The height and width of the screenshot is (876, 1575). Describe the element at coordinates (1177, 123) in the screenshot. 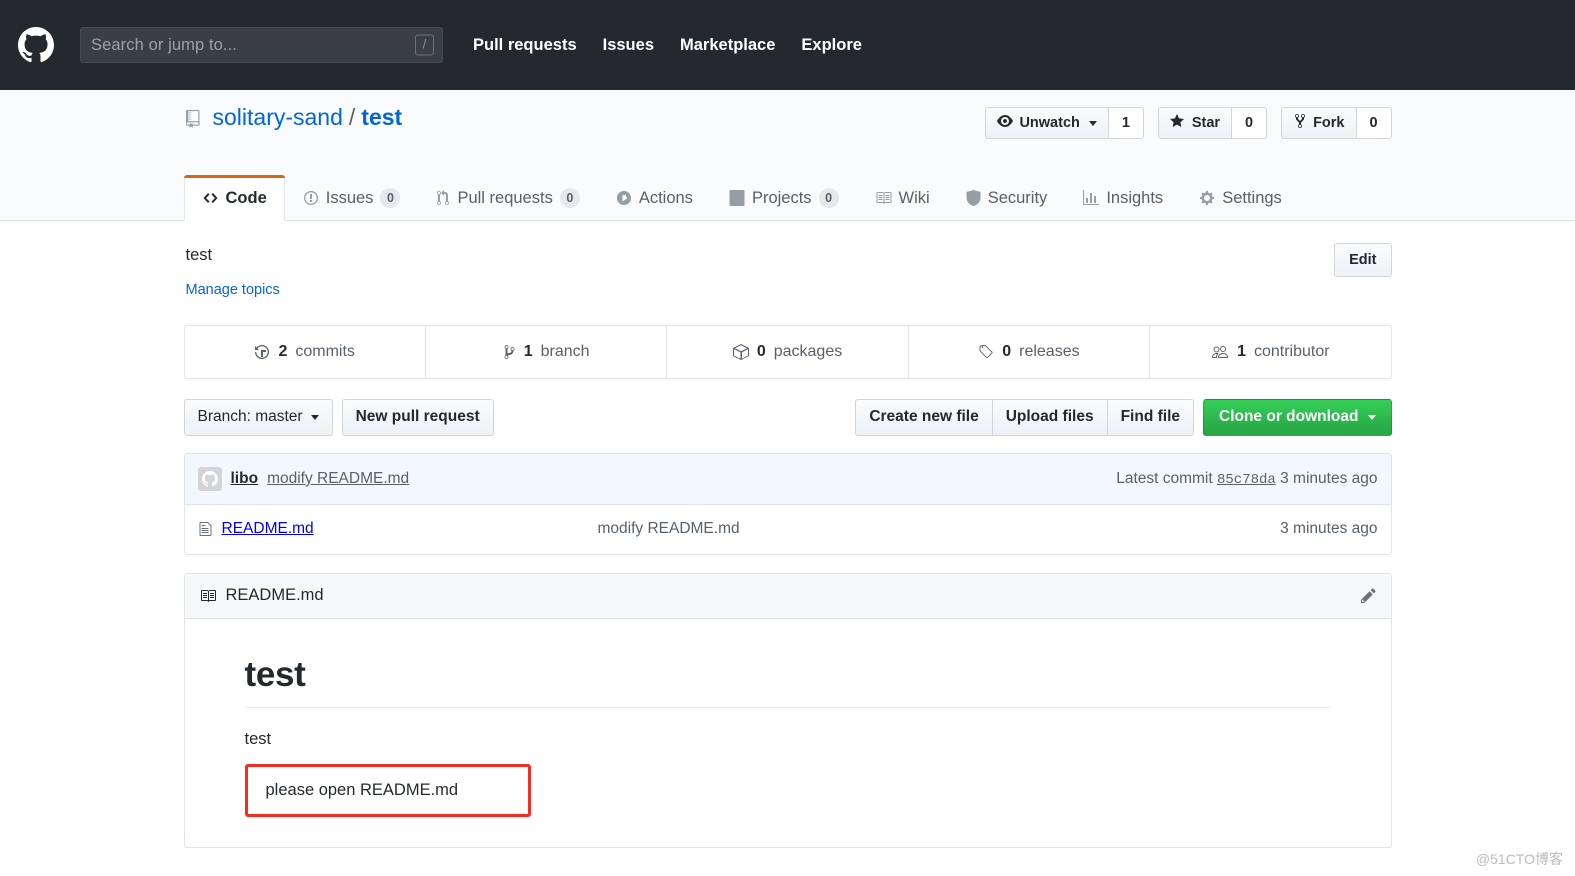

I see `star-icon` at that location.